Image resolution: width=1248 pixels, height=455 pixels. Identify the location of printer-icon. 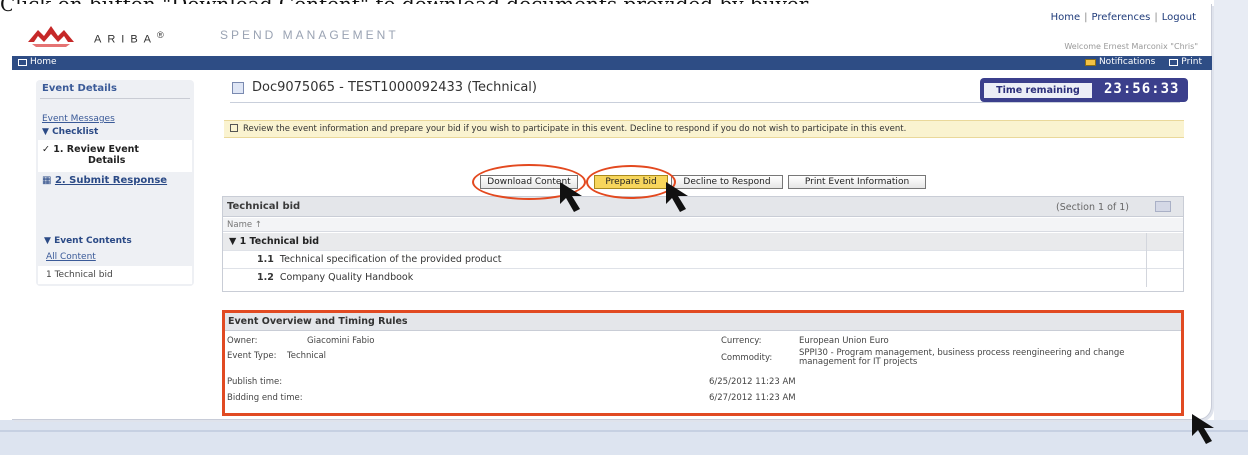
(1174, 62).